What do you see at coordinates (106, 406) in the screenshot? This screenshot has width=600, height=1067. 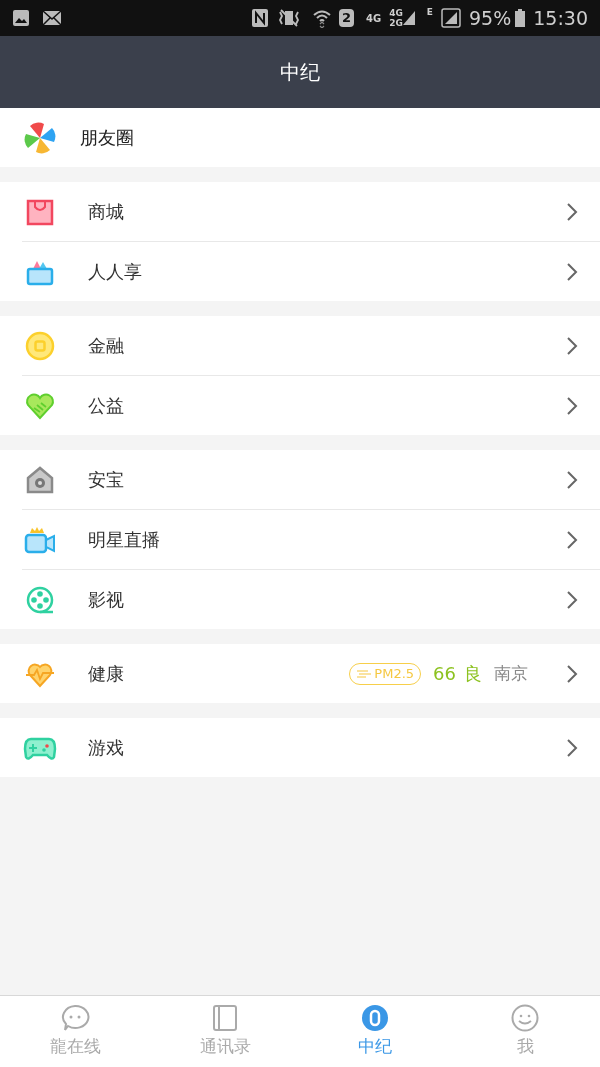 I see `menu-item-label: 公益` at bounding box center [106, 406].